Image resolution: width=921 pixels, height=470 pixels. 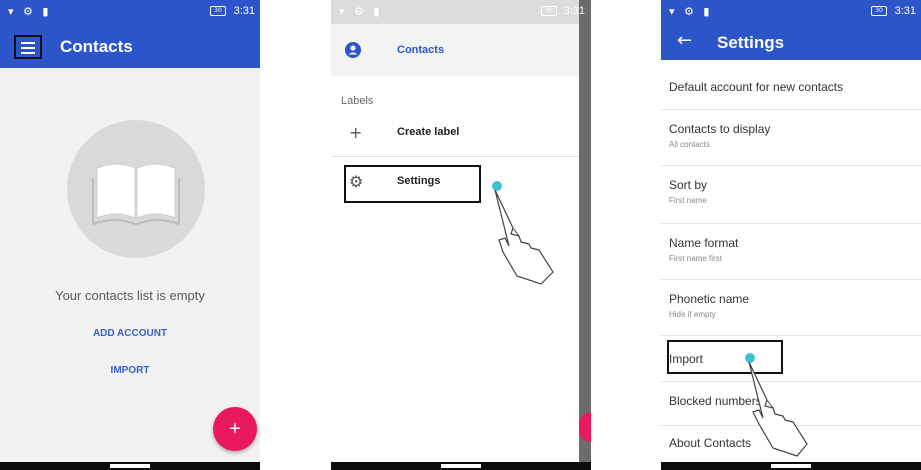 What do you see at coordinates (130, 370) in the screenshot?
I see `import-button: IMPORT` at bounding box center [130, 370].